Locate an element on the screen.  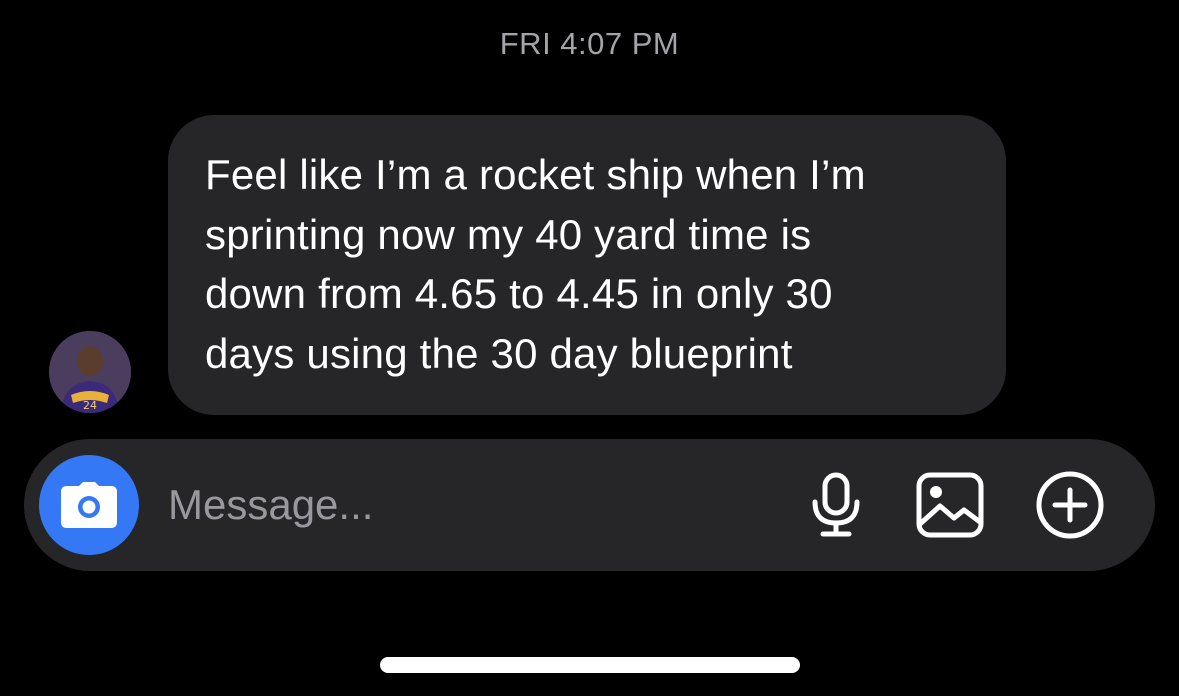
avatar-photo: 24 is located at coordinates (90, 372).